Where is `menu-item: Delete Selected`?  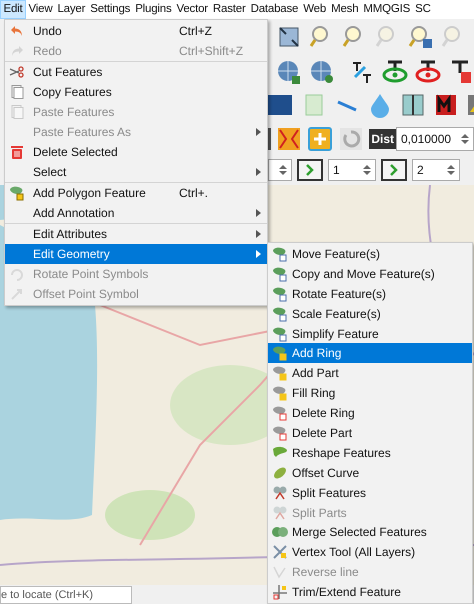
menu-item: Delete Selected is located at coordinates (136, 152).